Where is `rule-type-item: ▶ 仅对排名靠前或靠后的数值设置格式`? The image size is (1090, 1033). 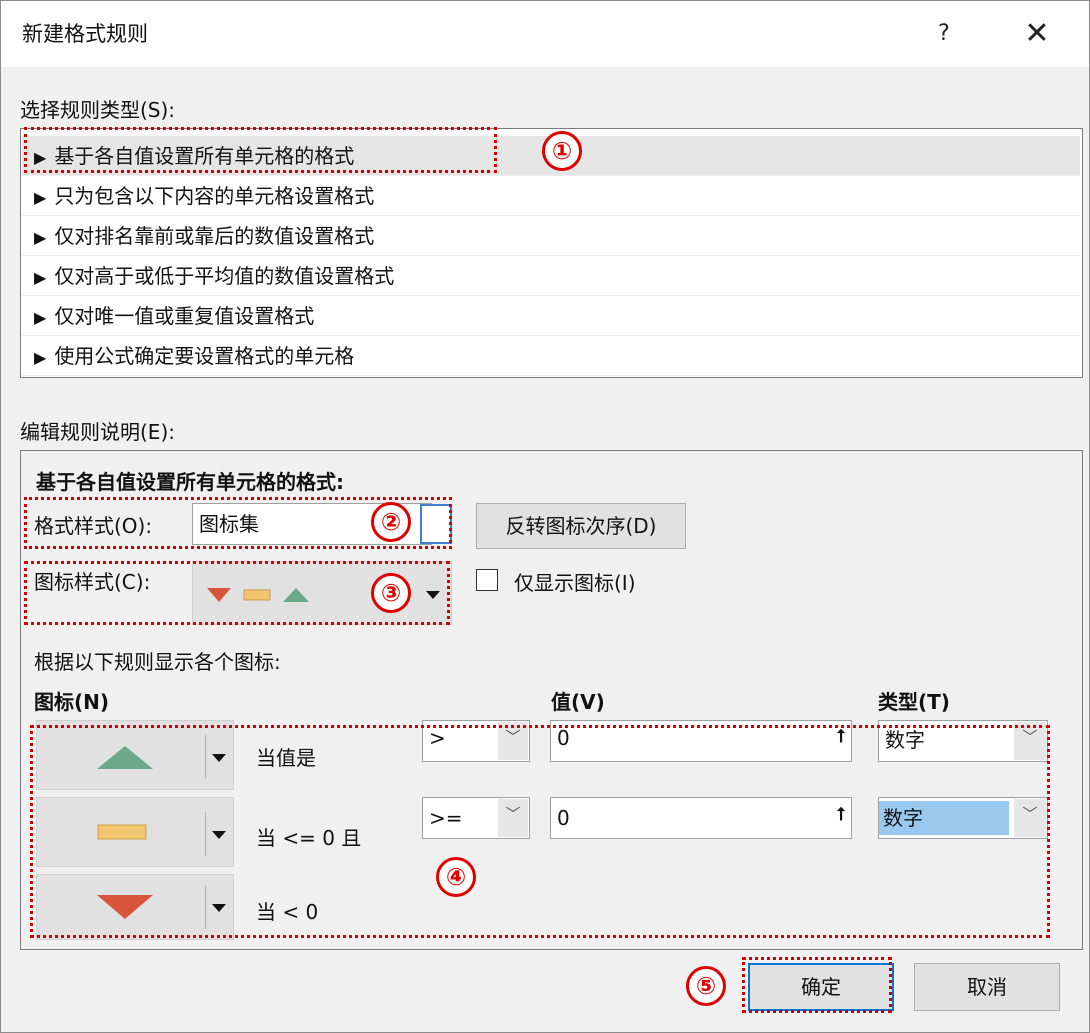 rule-type-item: ▶ 仅对排名靠前或靠后的数值设置格式 is located at coordinates (551, 236).